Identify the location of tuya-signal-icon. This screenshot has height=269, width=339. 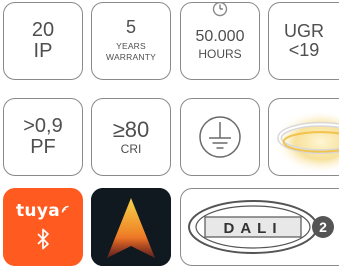
(65, 209).